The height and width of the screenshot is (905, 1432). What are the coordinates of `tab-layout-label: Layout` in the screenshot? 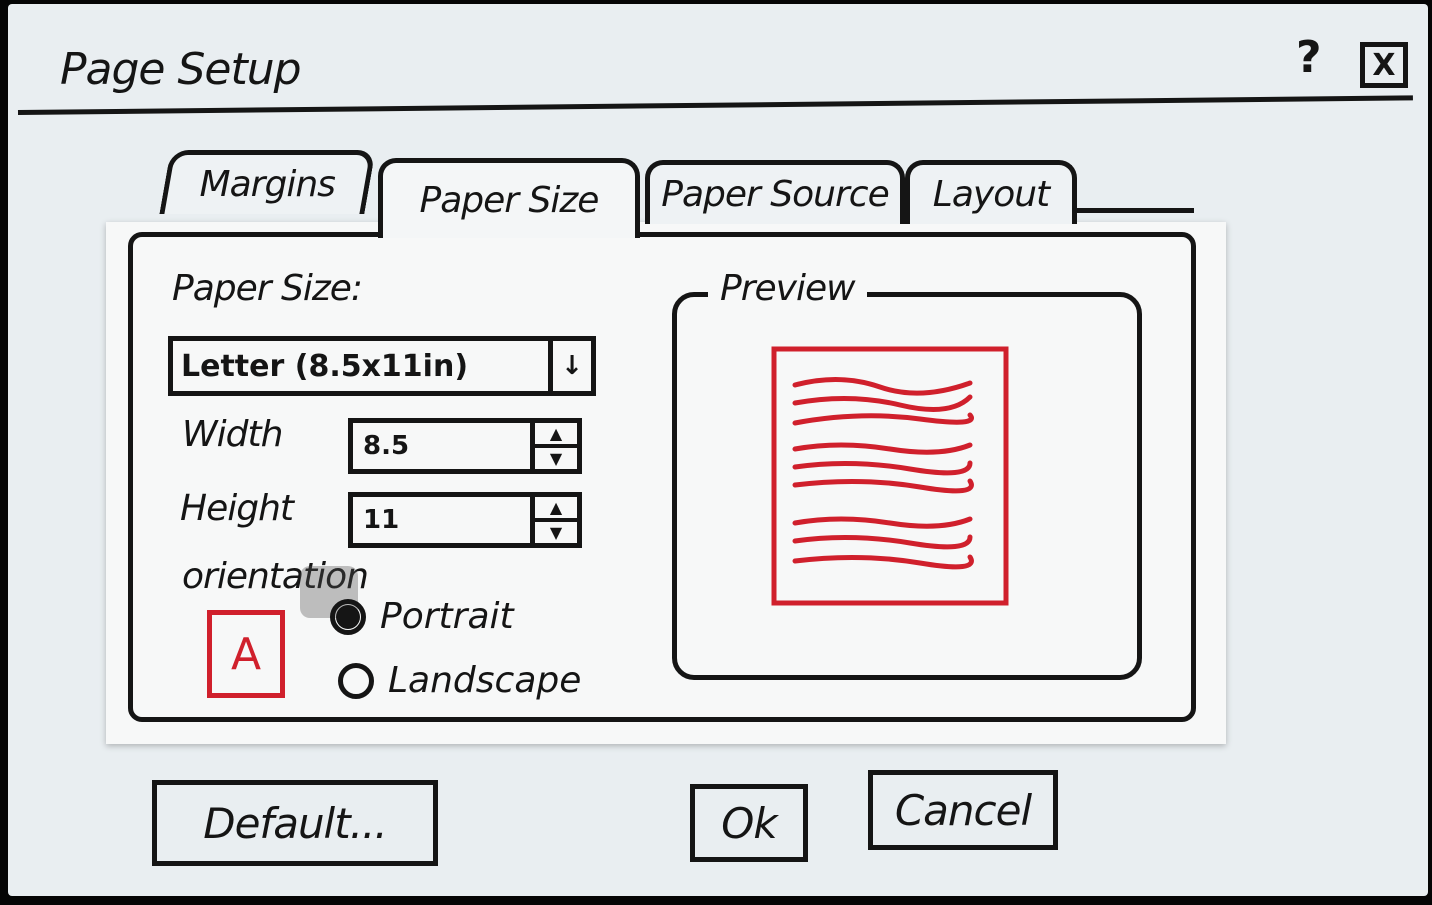 It's located at (991, 194).